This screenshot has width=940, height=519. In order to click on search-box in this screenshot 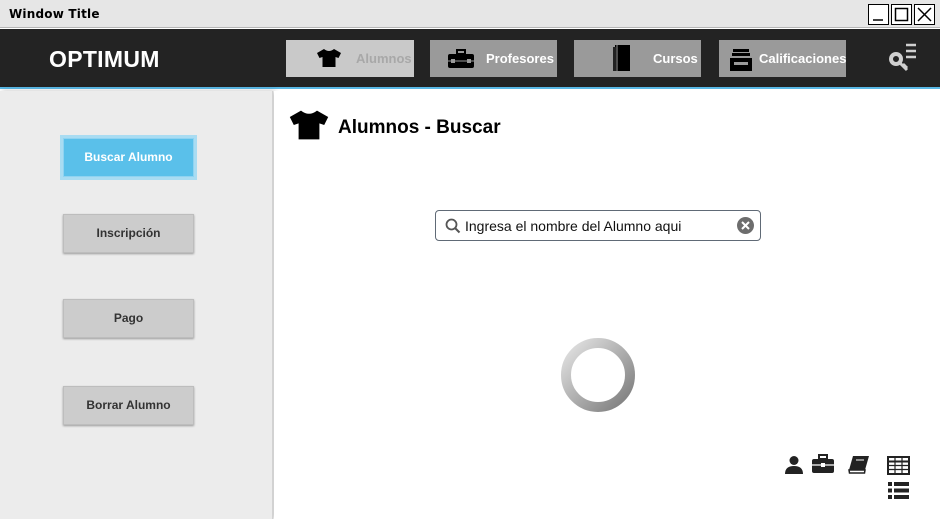, I will do `click(598, 225)`.